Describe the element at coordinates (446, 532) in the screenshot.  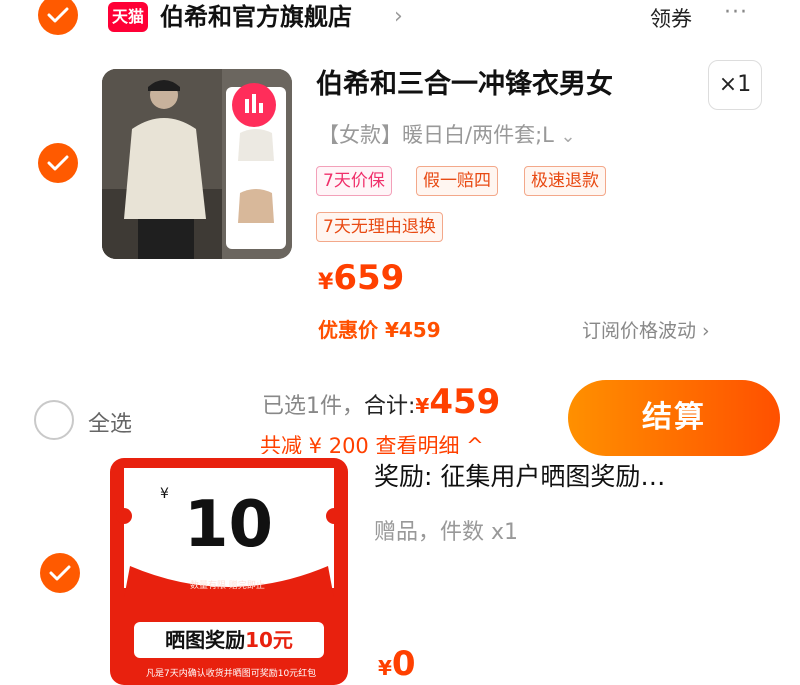
I see `gift-subtitle: 赠品，件数 x1` at that location.